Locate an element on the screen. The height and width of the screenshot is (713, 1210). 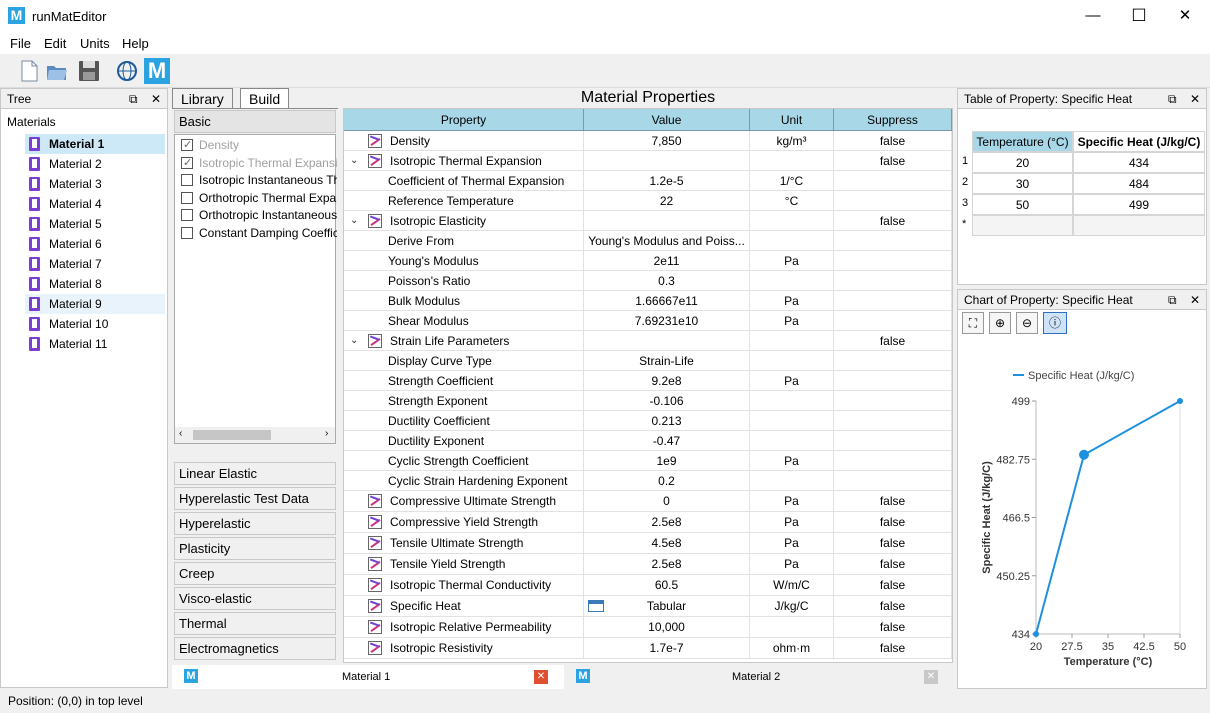
property-row: Cyclic Strength Coefficient1e9Pa is located at coordinates (648, 461).